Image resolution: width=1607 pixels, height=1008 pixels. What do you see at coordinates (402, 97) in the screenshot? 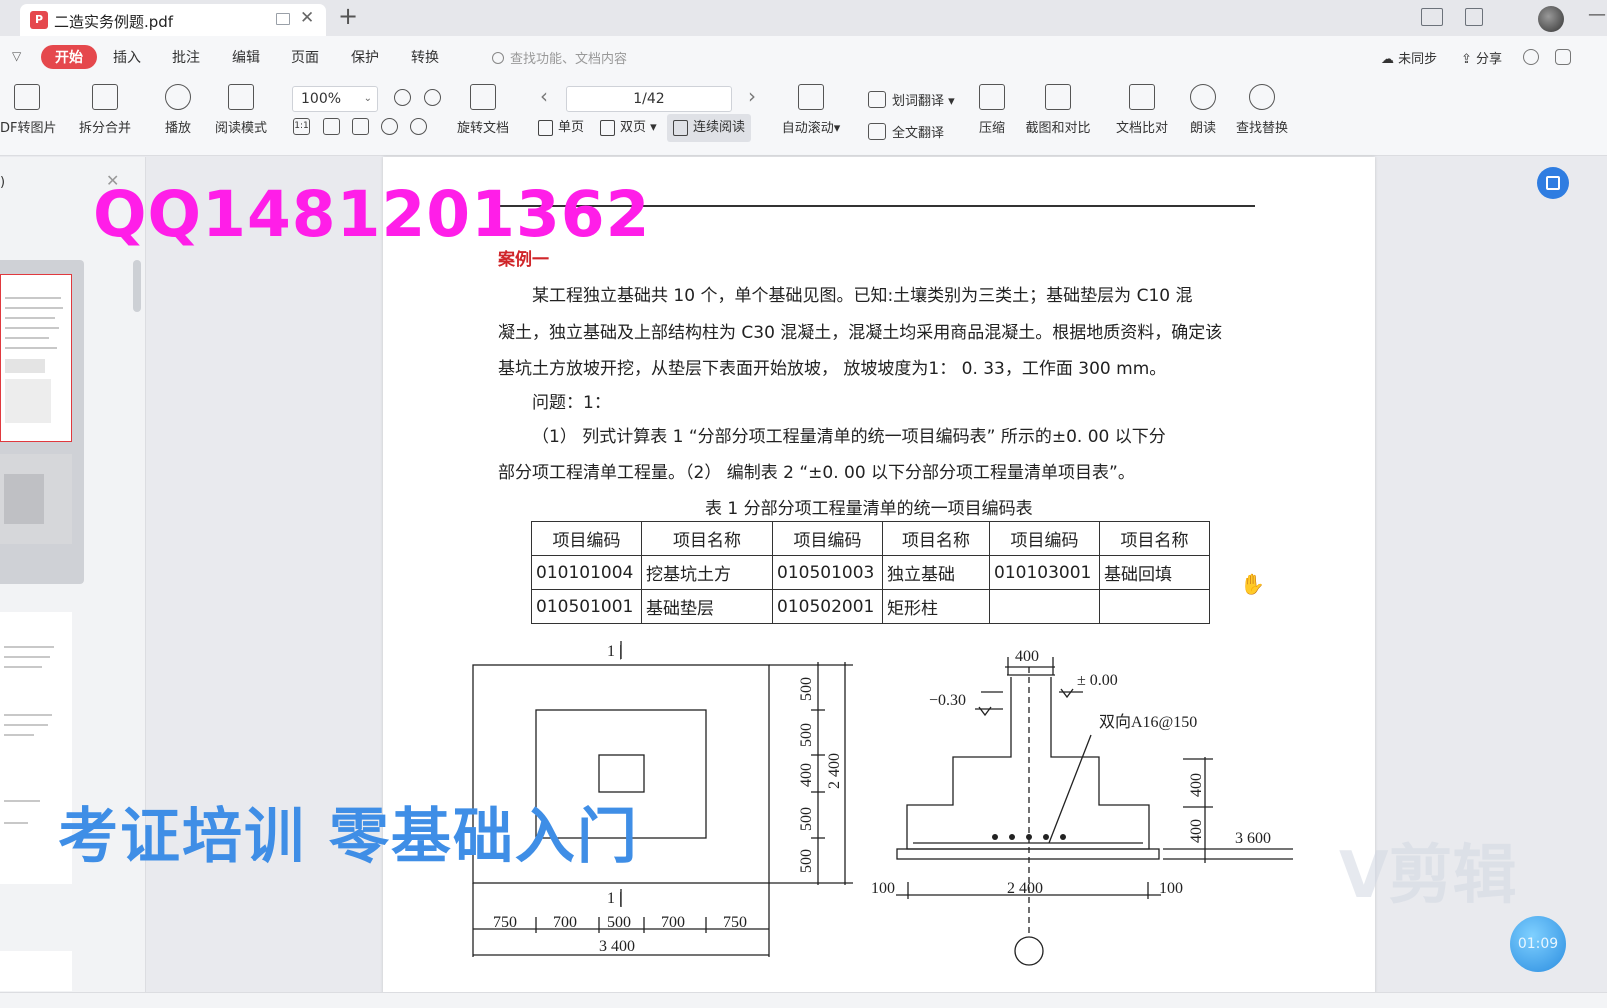
I see `zoom-out-icon` at bounding box center [402, 97].